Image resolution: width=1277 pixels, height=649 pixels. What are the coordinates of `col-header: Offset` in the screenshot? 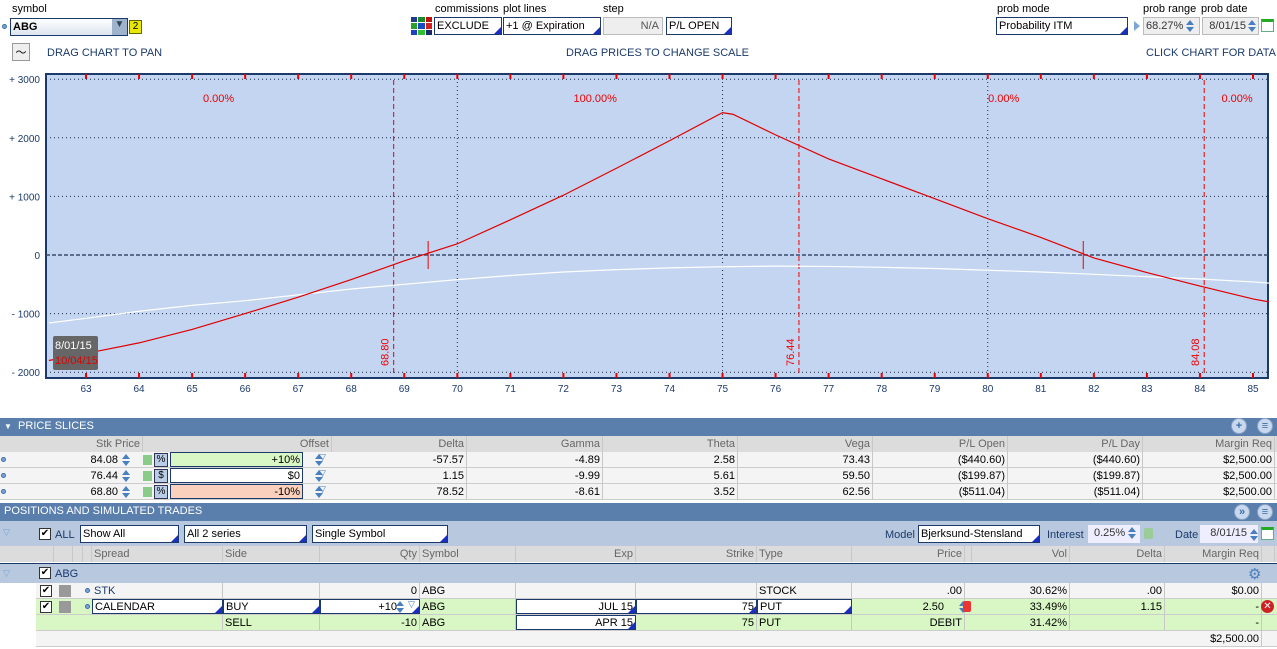 It's located at (251, 444).